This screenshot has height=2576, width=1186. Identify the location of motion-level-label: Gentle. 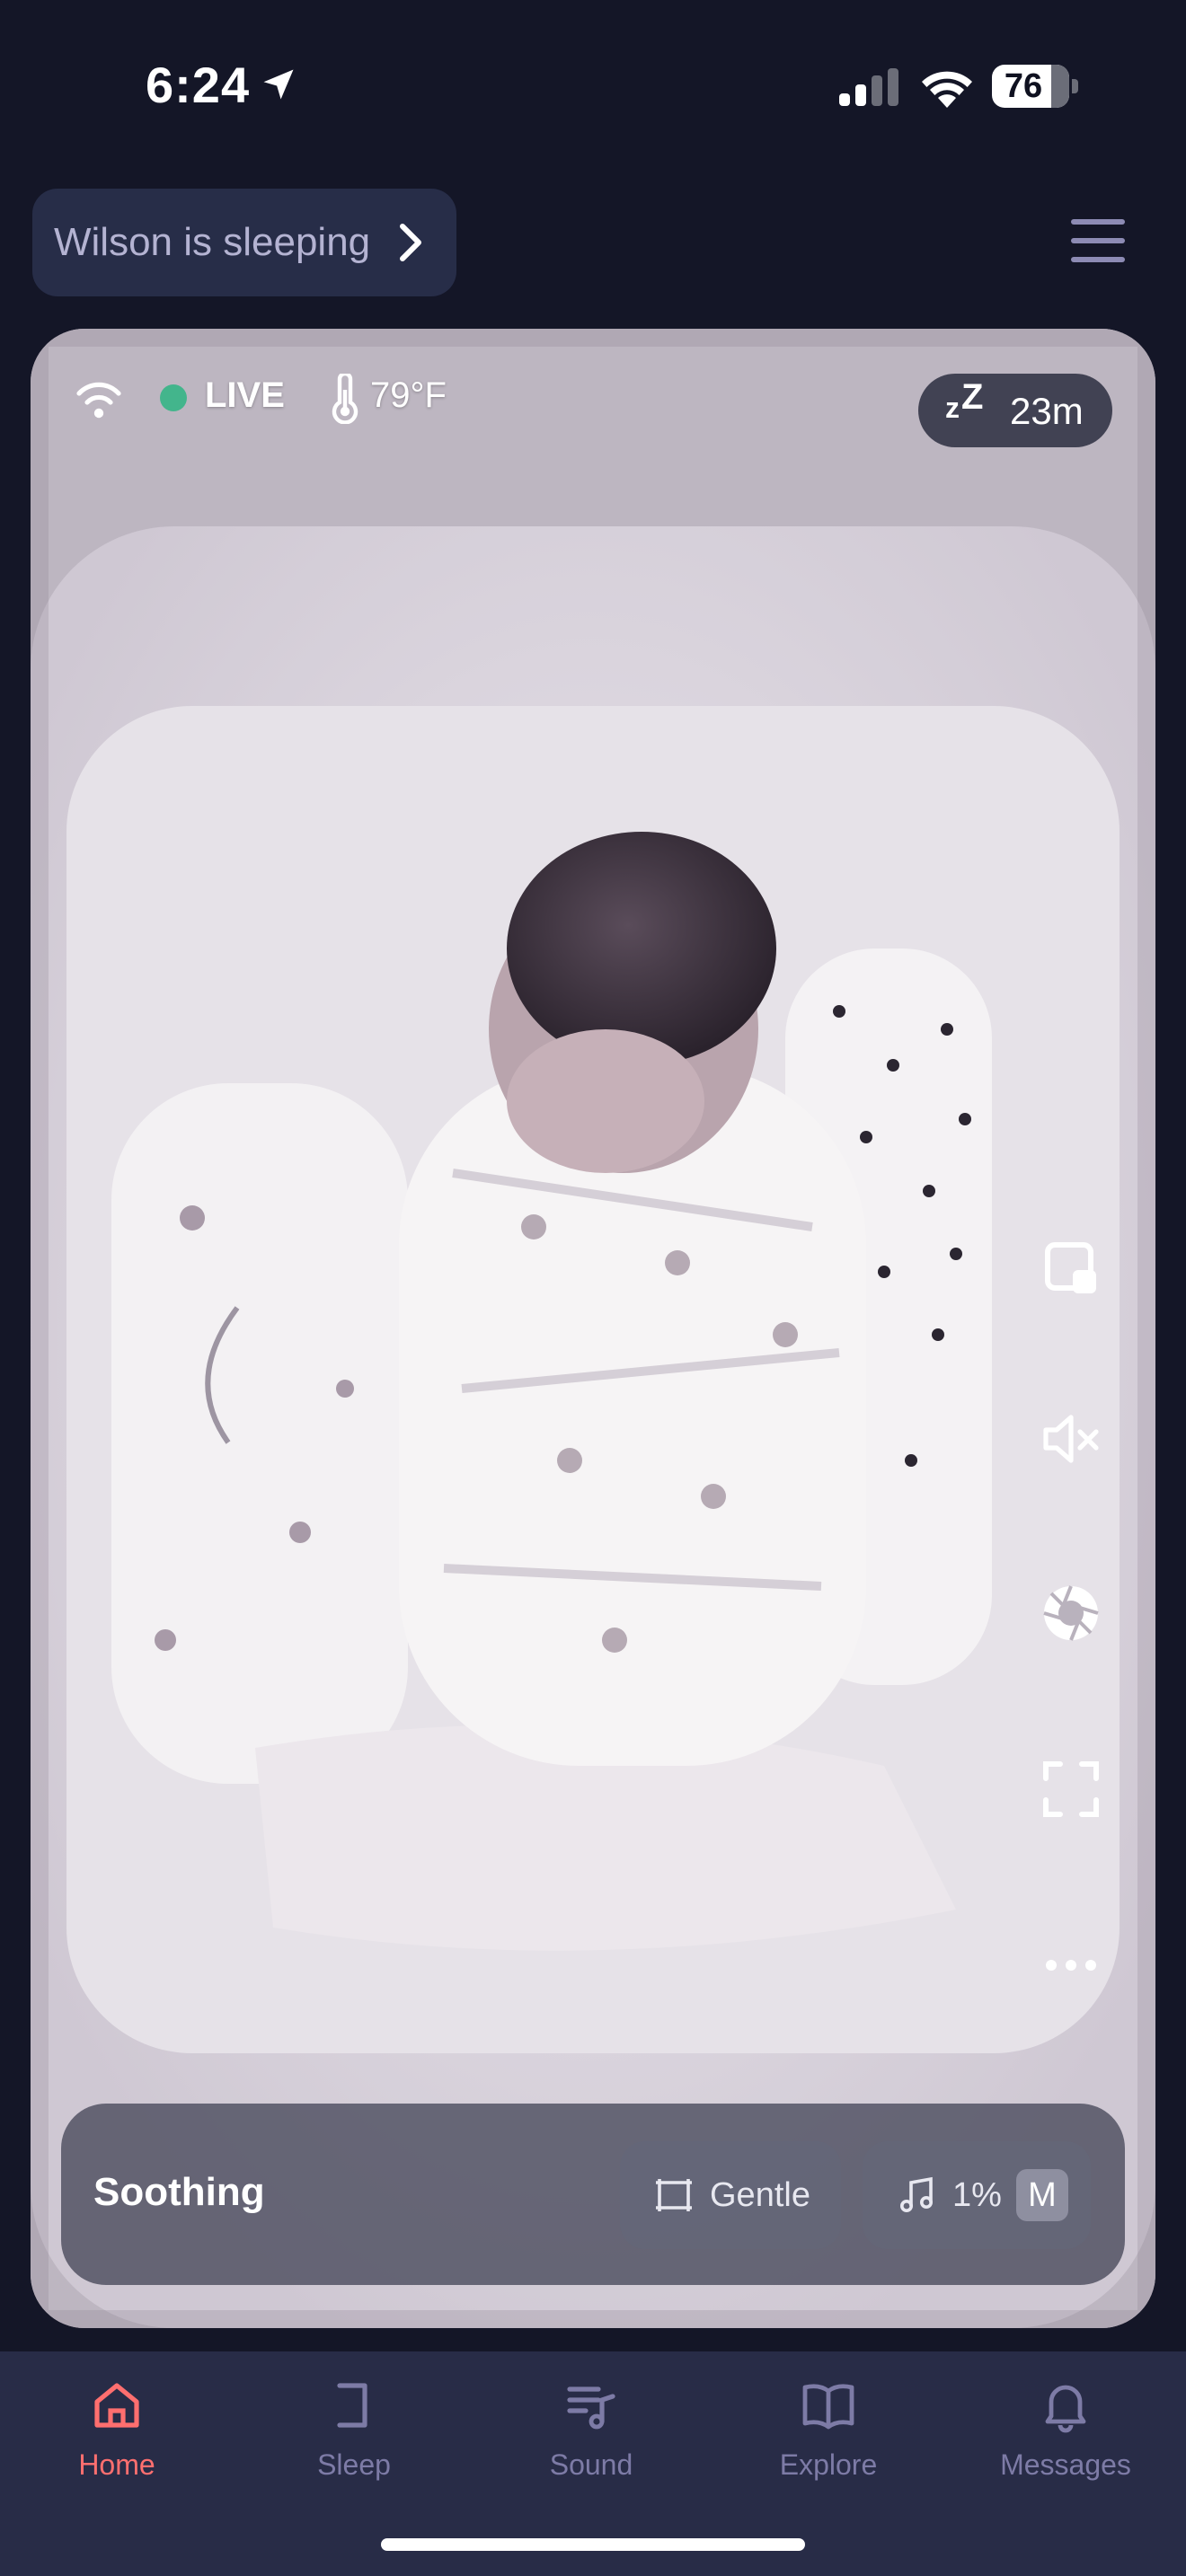
(760, 2194).